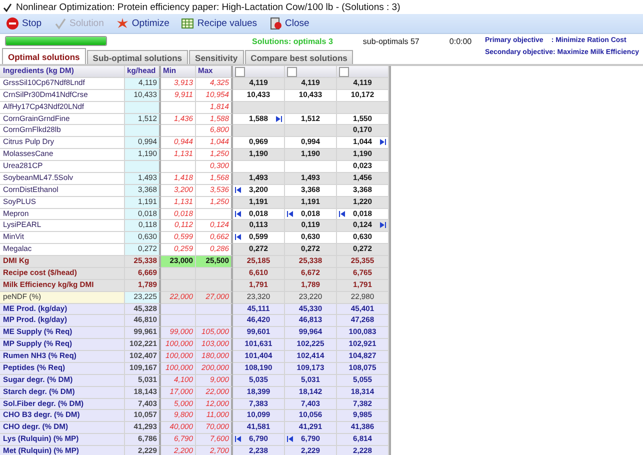 This screenshot has height=455, width=643. I want to click on window-title: Nonlinear Optimization: Protein efficiency paper: High-Lactation Cow/100 lb - (Solutions : 3), so click(208, 7).